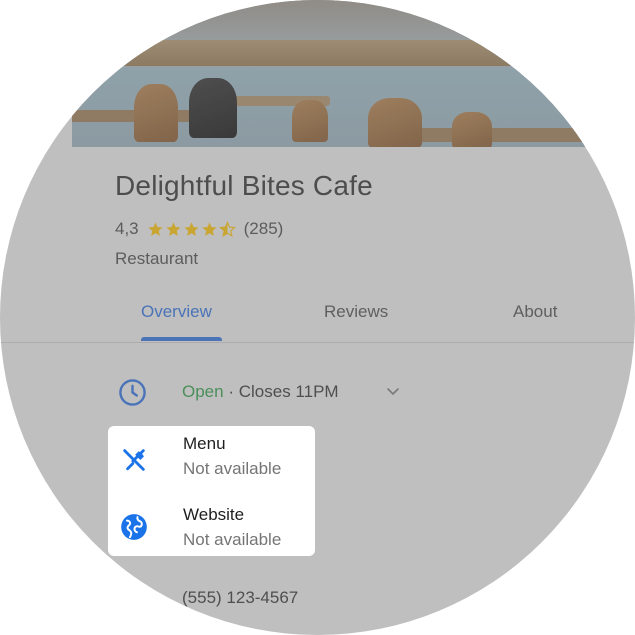 The height and width of the screenshot is (635, 635). Describe the element at coordinates (288, 391) in the screenshot. I see `closing-time: Closes 11PM` at that location.